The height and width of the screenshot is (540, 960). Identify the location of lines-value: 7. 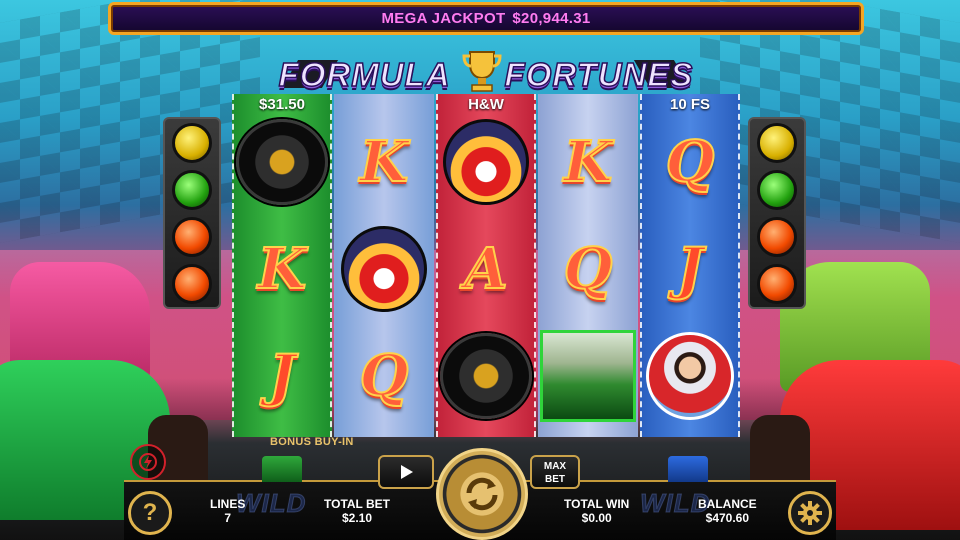
(228, 518).